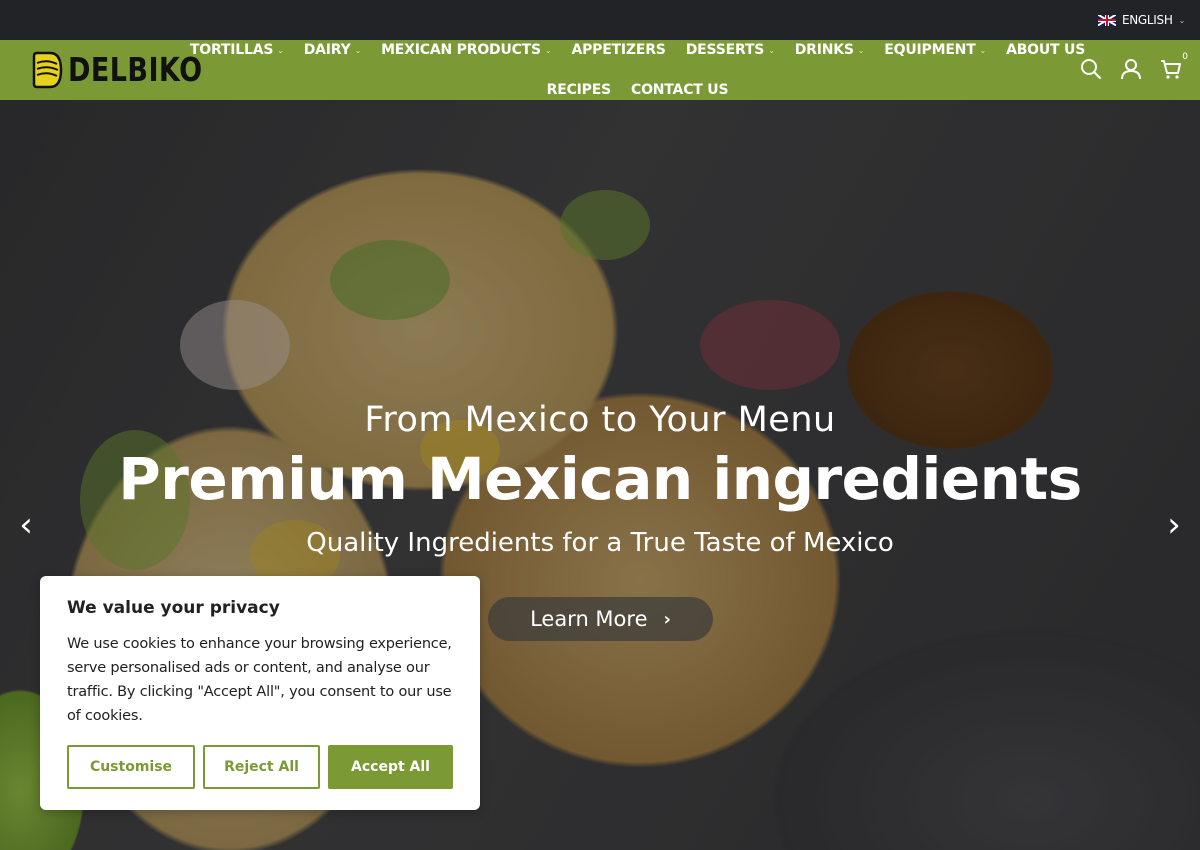 The width and height of the screenshot is (1200, 850). I want to click on nav-item-mexican-products: MEXICAN PRODUCTS ⌄, so click(466, 50).